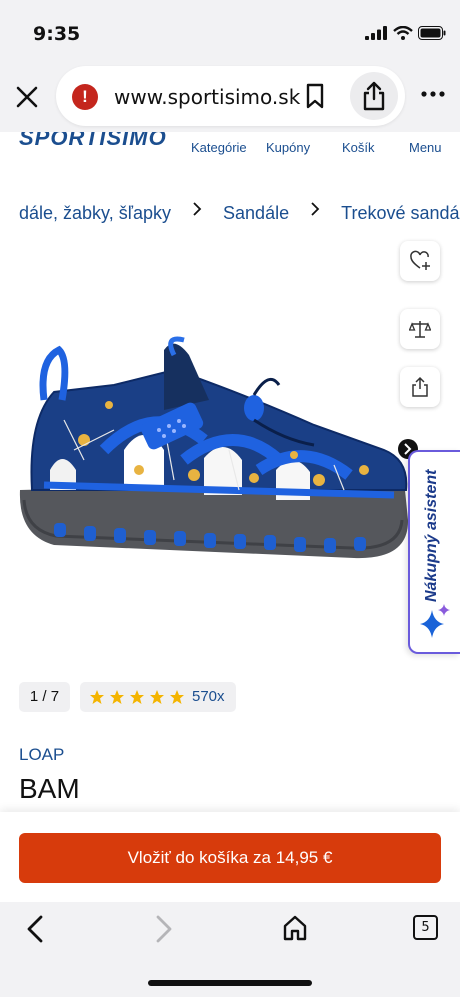 This screenshot has height=997, width=460. I want to click on browser-address-bar: ! www.sportisimo.sk, so click(230, 96).